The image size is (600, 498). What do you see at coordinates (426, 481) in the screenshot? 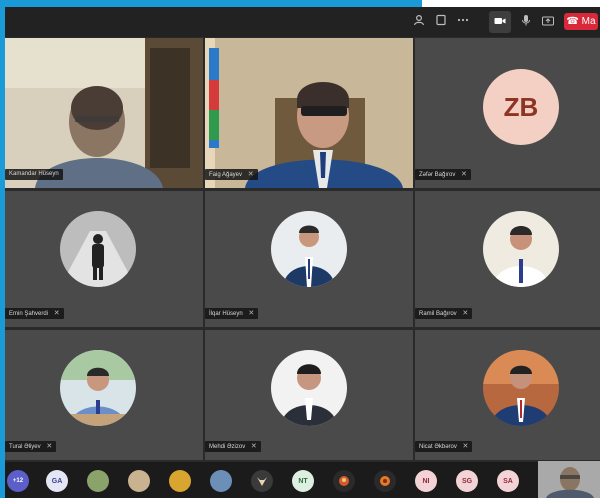
I see `participant-avatar: NI` at bounding box center [426, 481].